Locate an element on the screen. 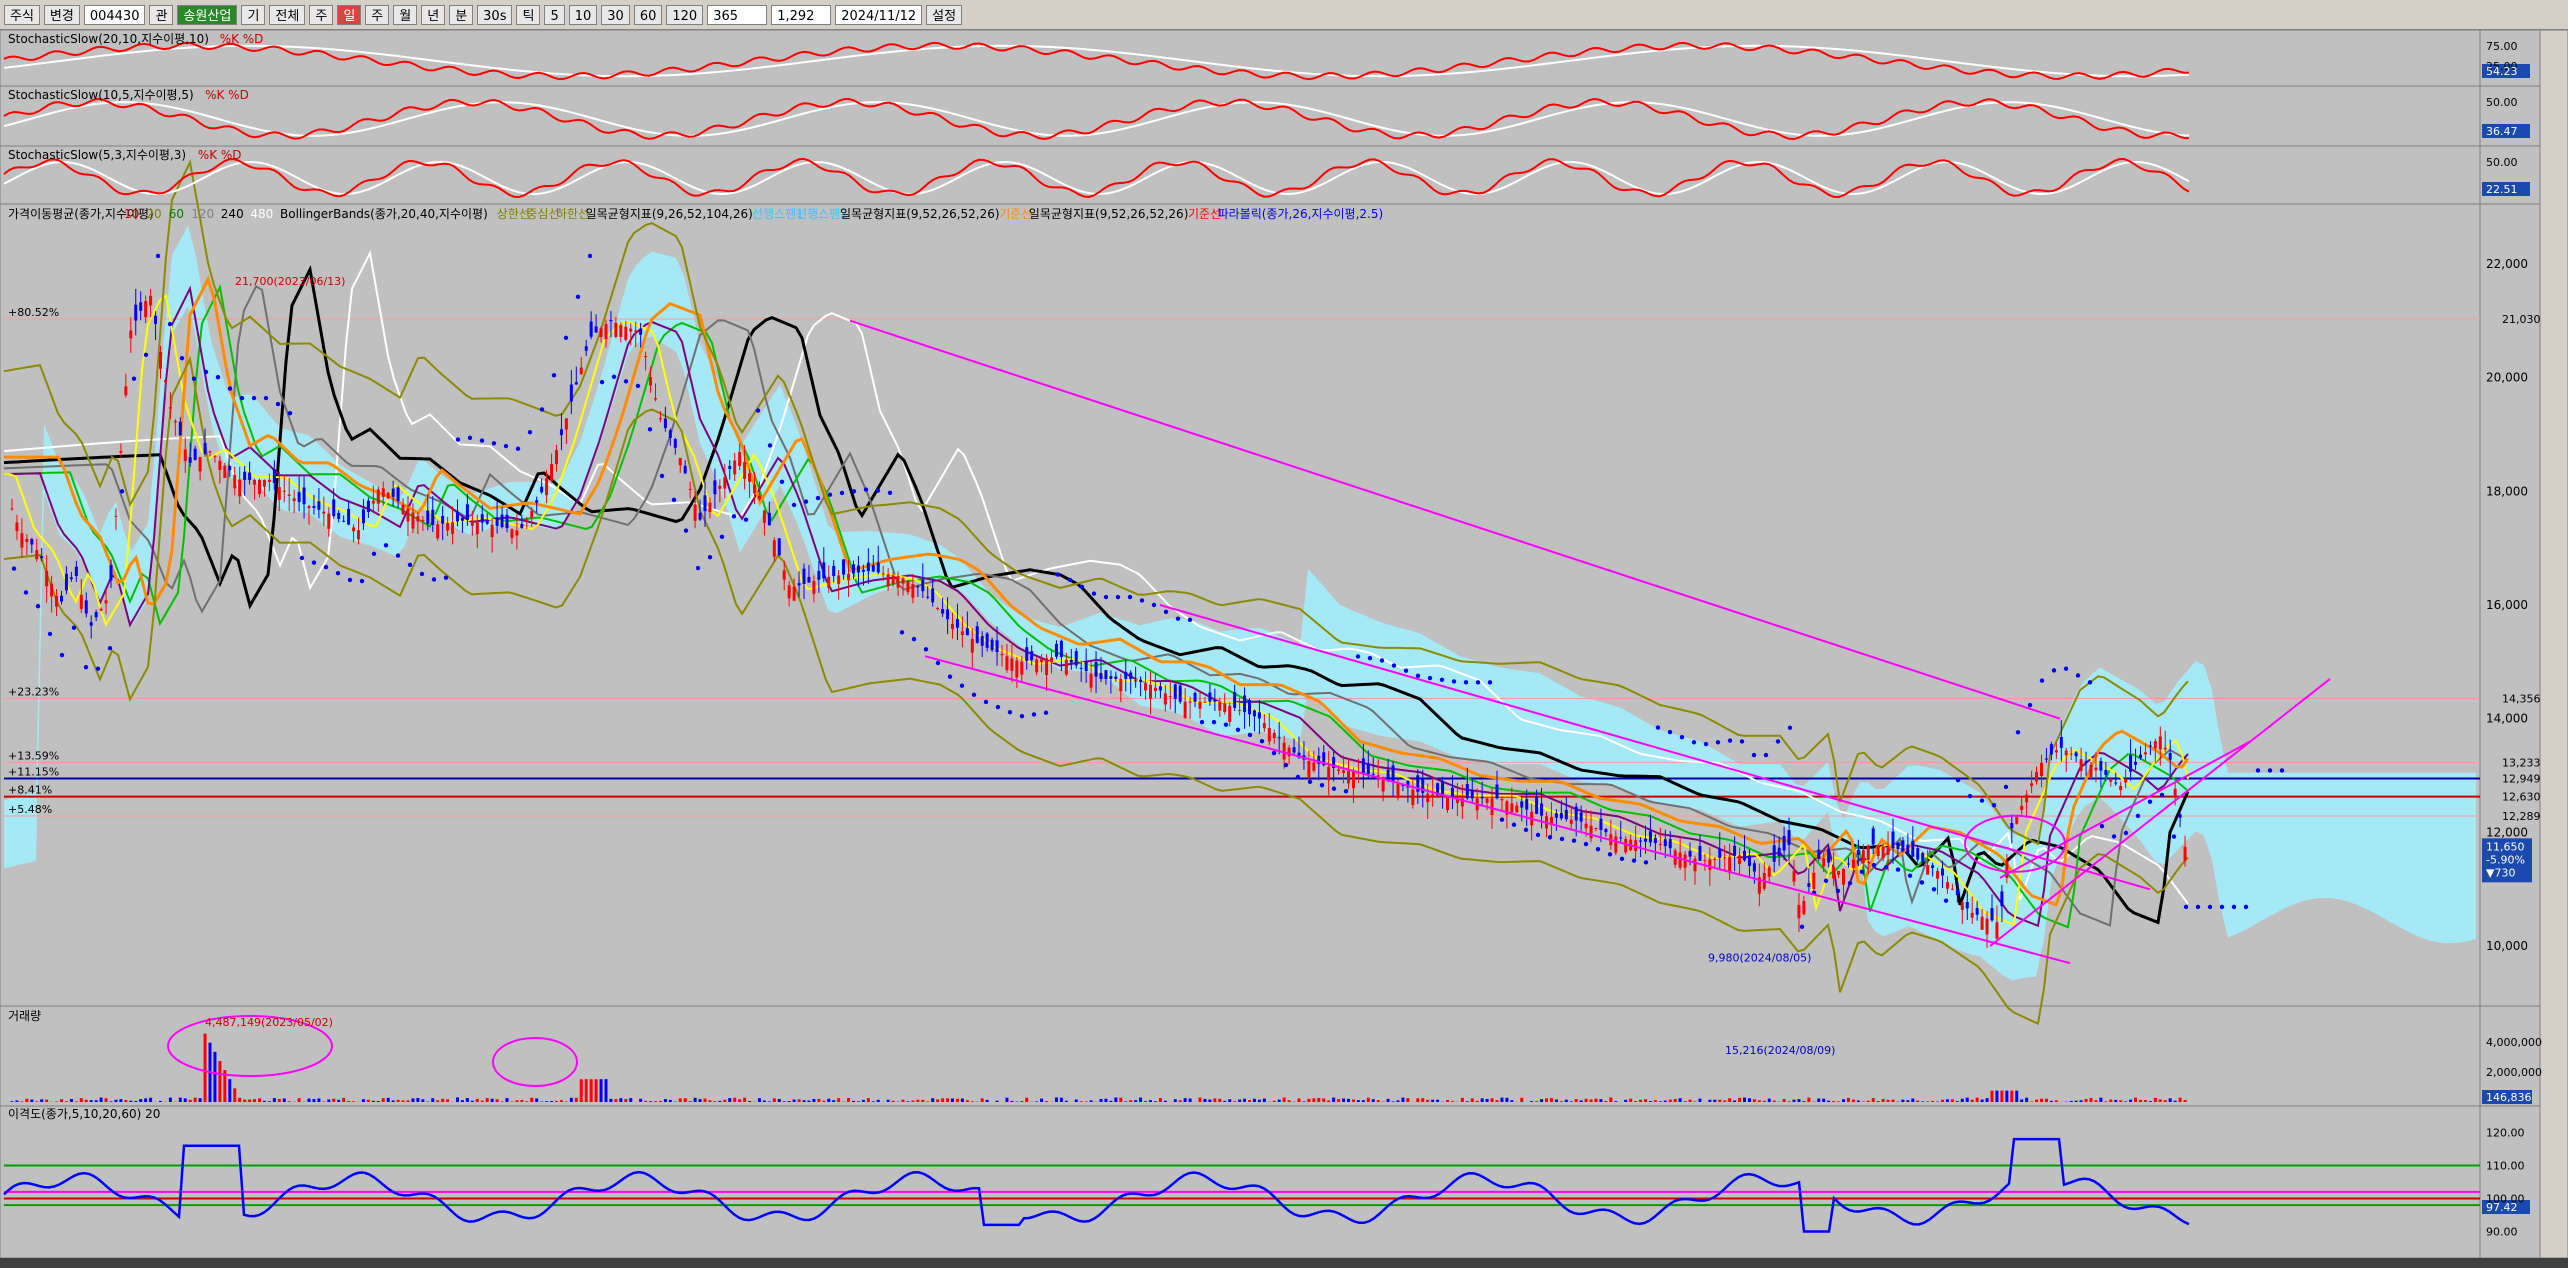 This screenshot has width=2568, height=1268. toolbar-item-22: 2024/11/12 is located at coordinates (879, 14).